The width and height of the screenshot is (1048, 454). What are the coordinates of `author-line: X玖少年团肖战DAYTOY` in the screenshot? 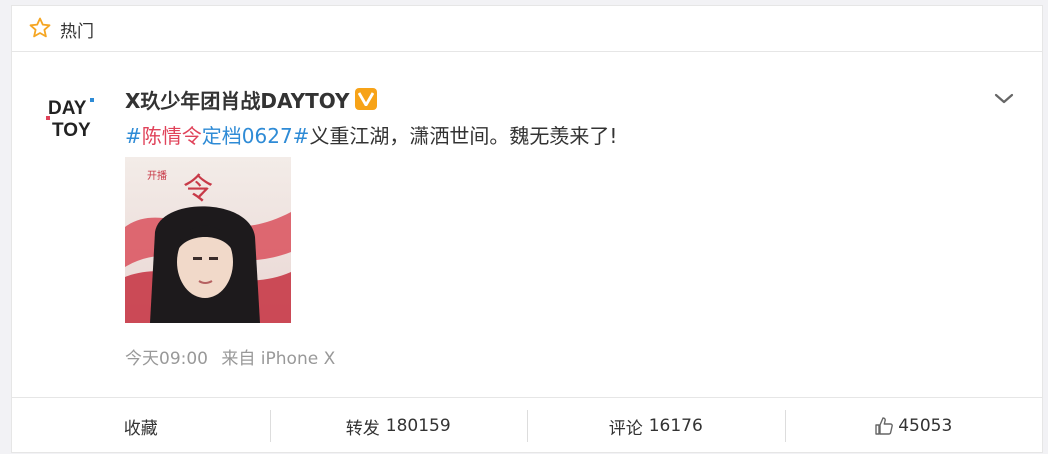 It's located at (251, 99).